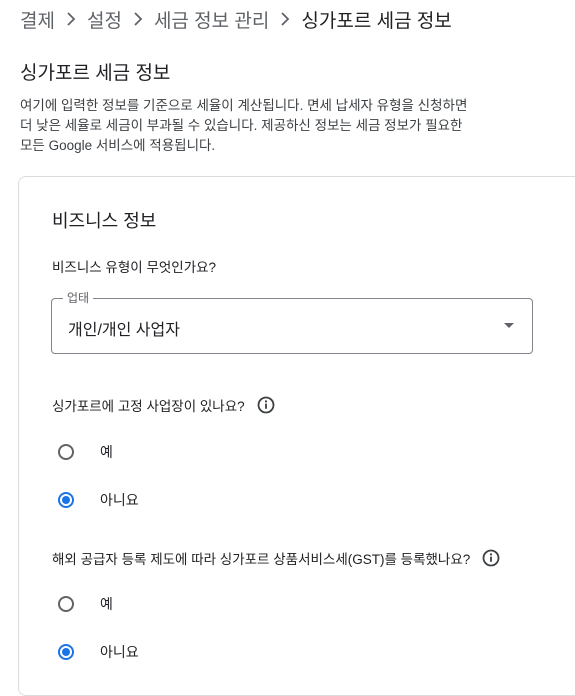 The width and height of the screenshot is (575, 696). Describe the element at coordinates (376, 21) in the screenshot. I see `breadcrumb-item-current: 싱가포르 세금 정보` at that location.